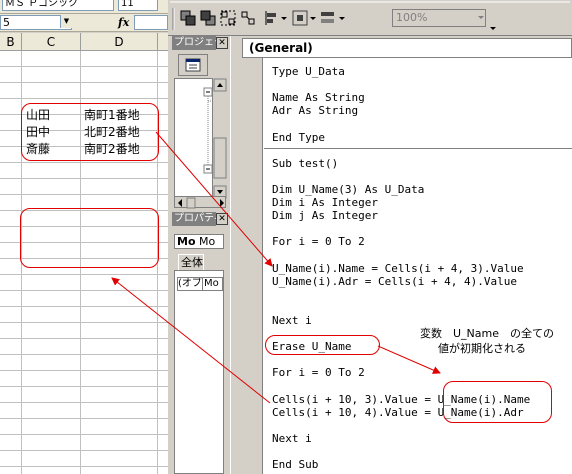 The height and width of the screenshot is (474, 572). What do you see at coordinates (214, 199) in the screenshot?
I see `arrow-cells-to-array` at bounding box center [214, 199].